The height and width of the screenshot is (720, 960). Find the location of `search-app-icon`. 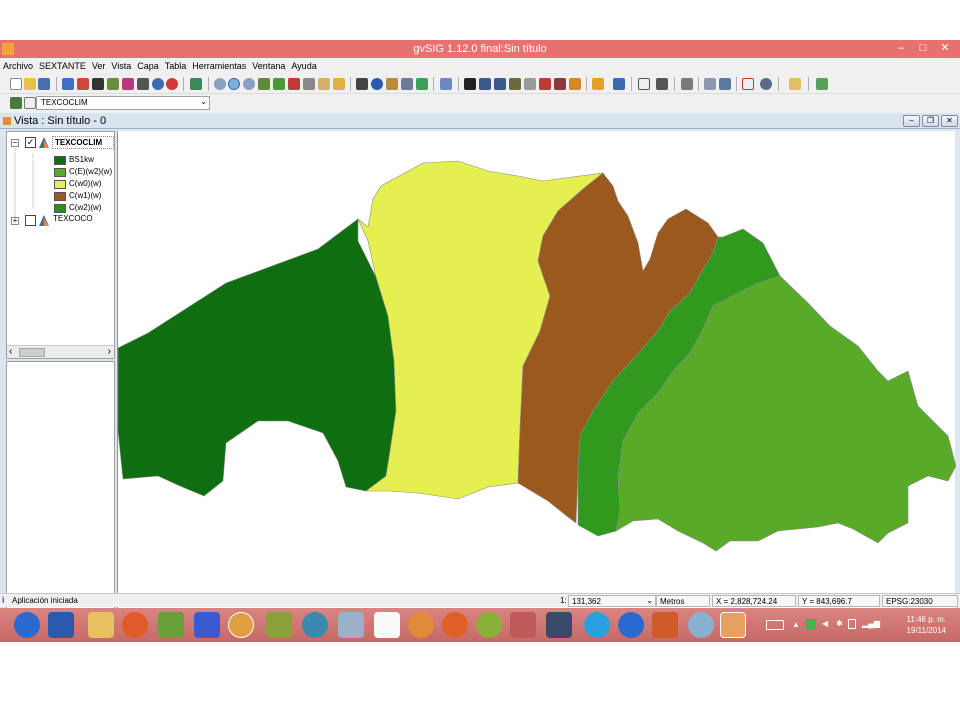

search-app-icon is located at coordinates (315, 625).